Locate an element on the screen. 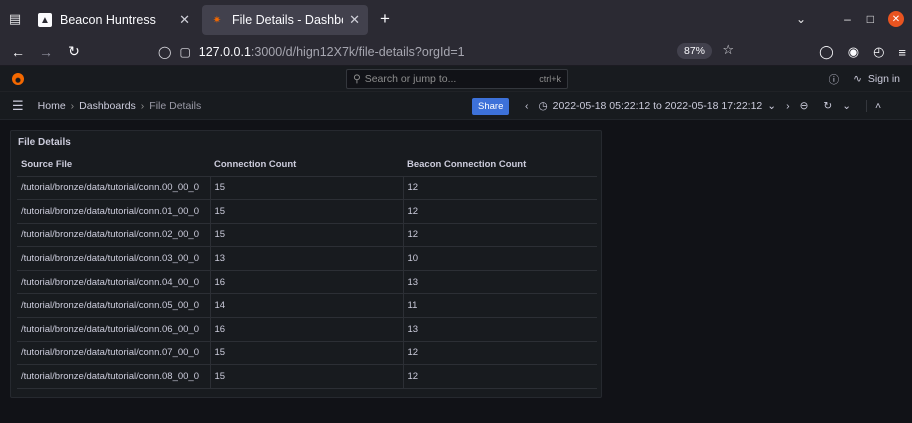  back-icon: ← is located at coordinates (18, 52).